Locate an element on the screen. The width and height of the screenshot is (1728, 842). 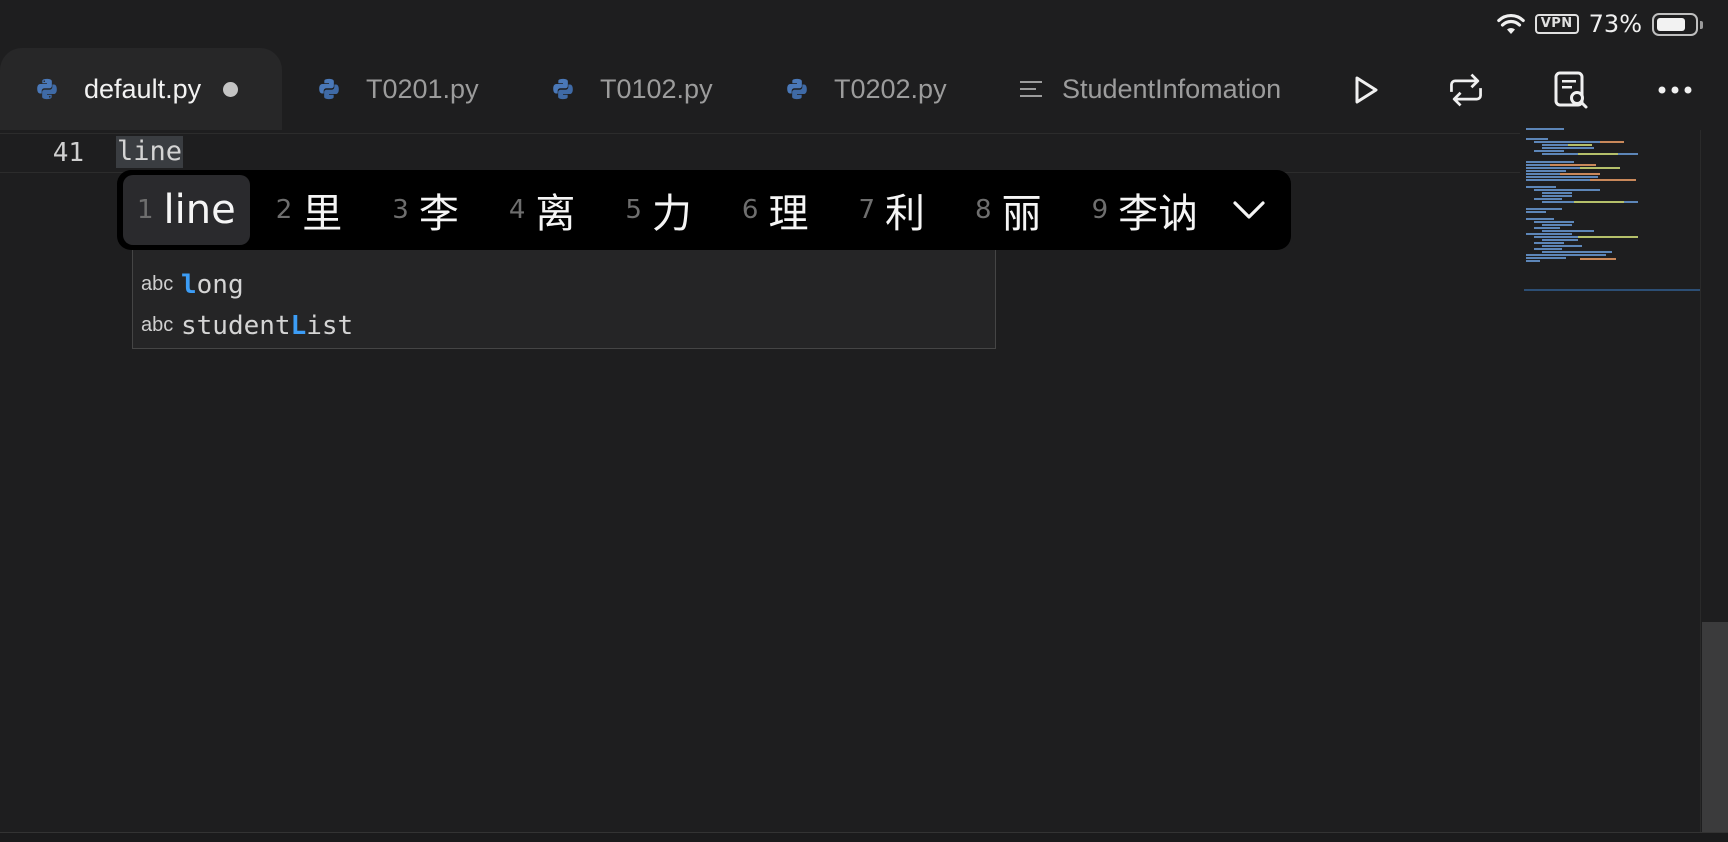
autocomplete-widget: abc long abc studentList is located at coordinates (564, 299).